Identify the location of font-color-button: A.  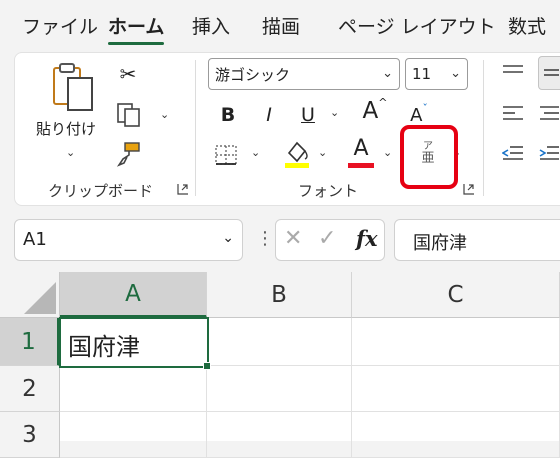
(361, 153).